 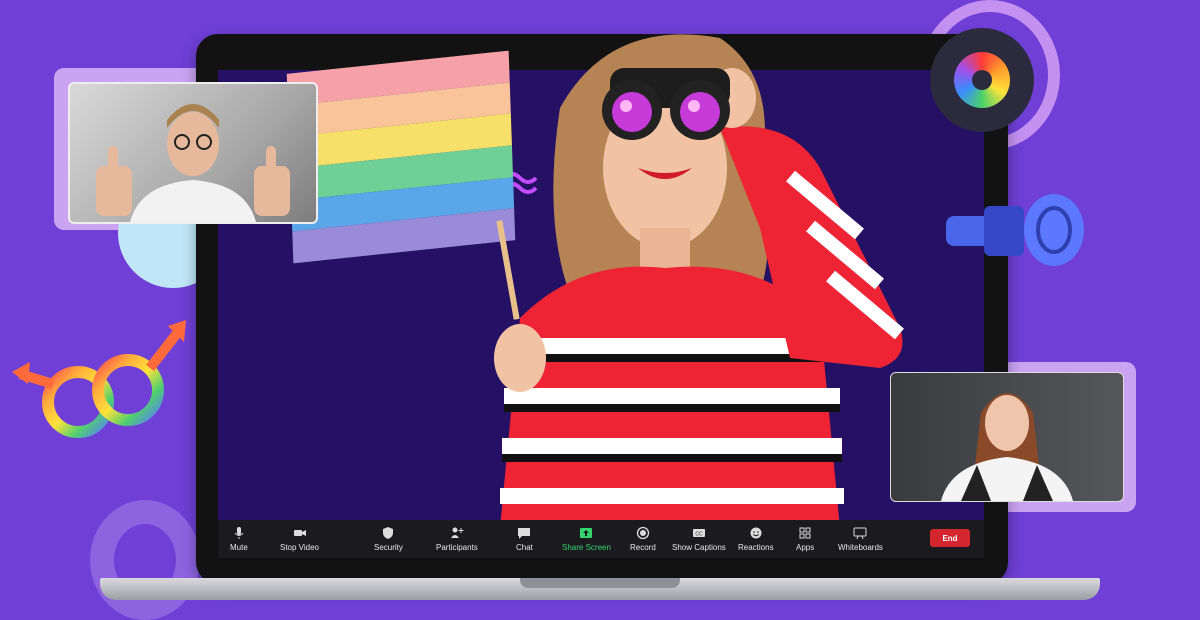 I want to click on participants-button: Participants, so click(x=457, y=539).